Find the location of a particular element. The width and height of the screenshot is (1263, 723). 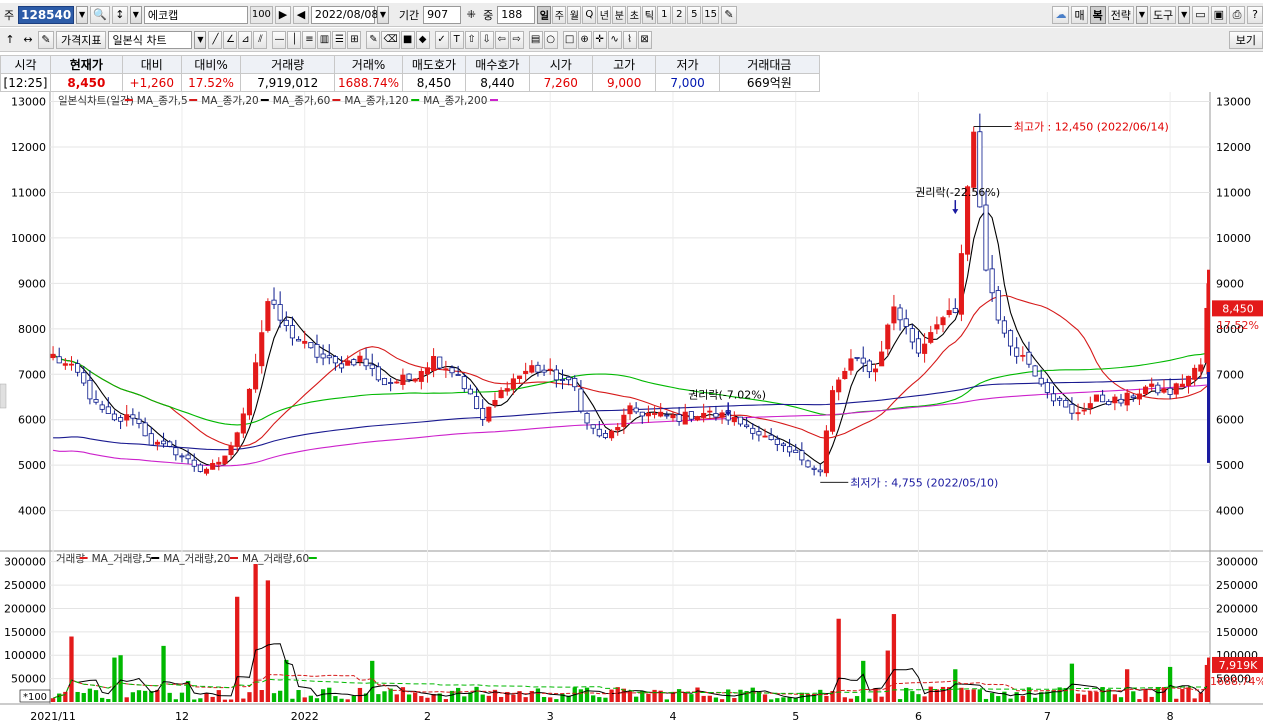

timeframe-button: 5 is located at coordinates (694, 14).